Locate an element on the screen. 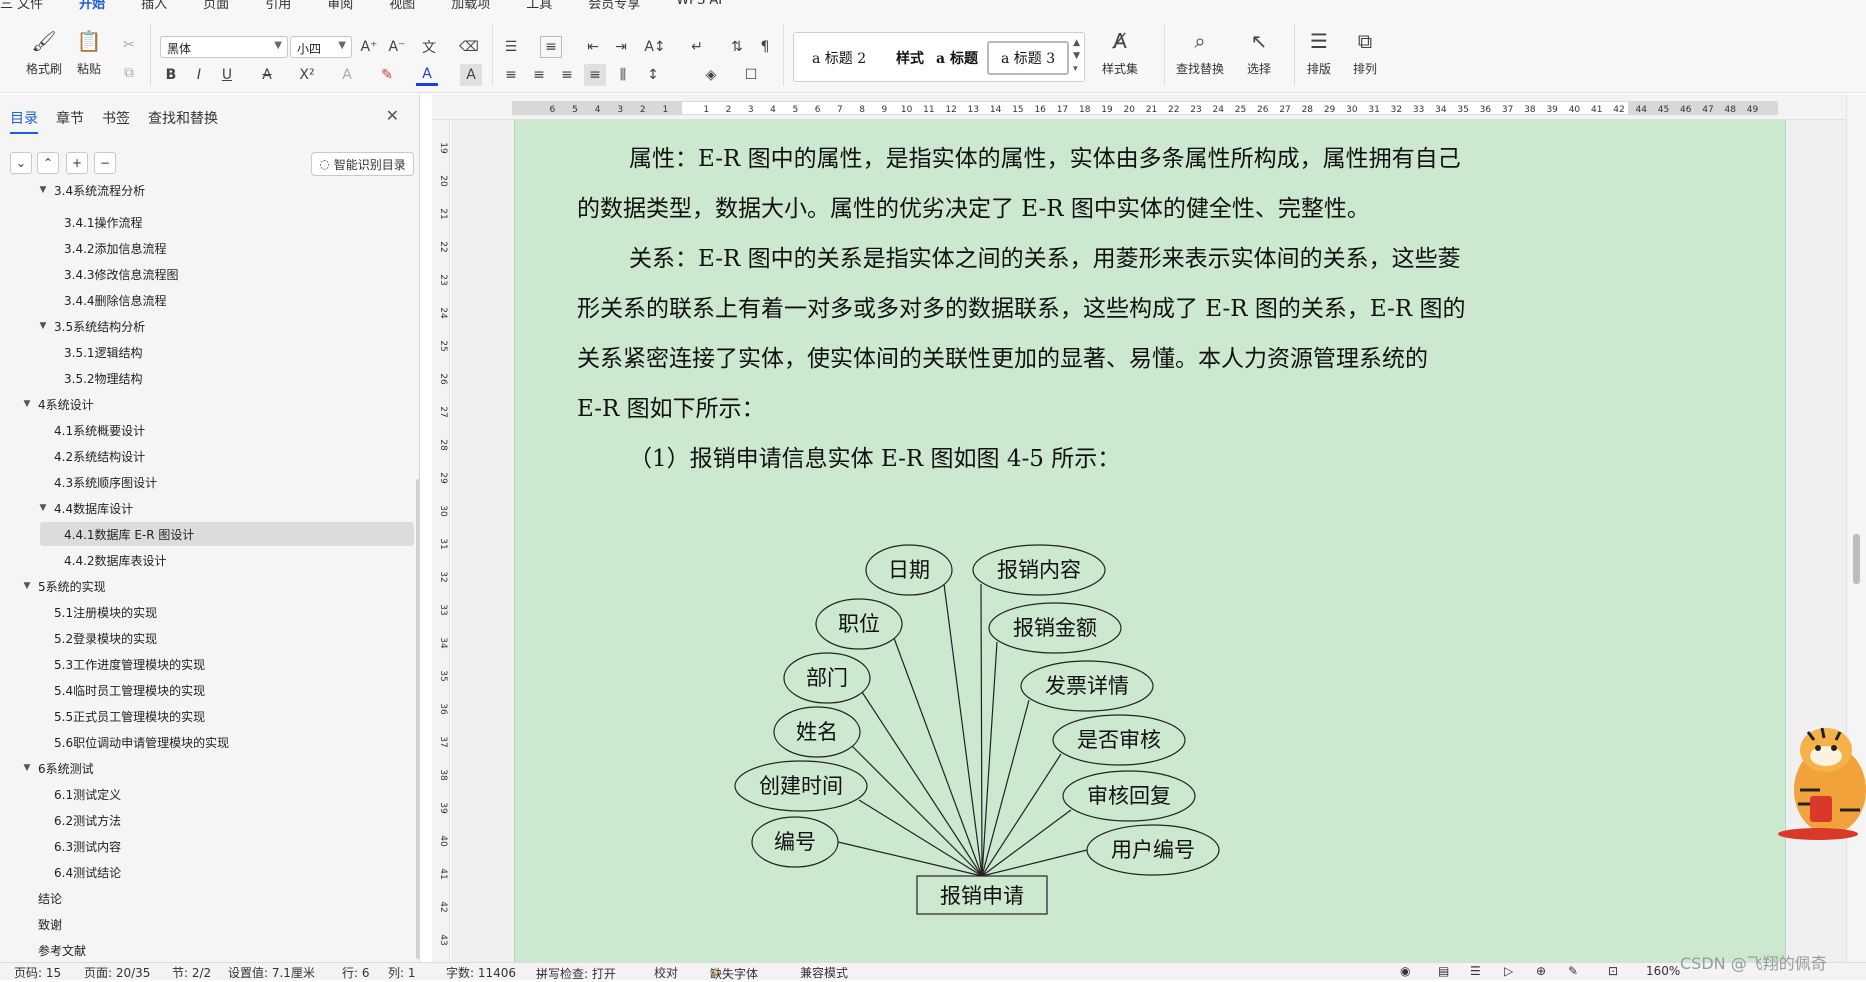 The height and width of the screenshot is (982, 1866). align-center-icon: ≡ is located at coordinates (539, 75).